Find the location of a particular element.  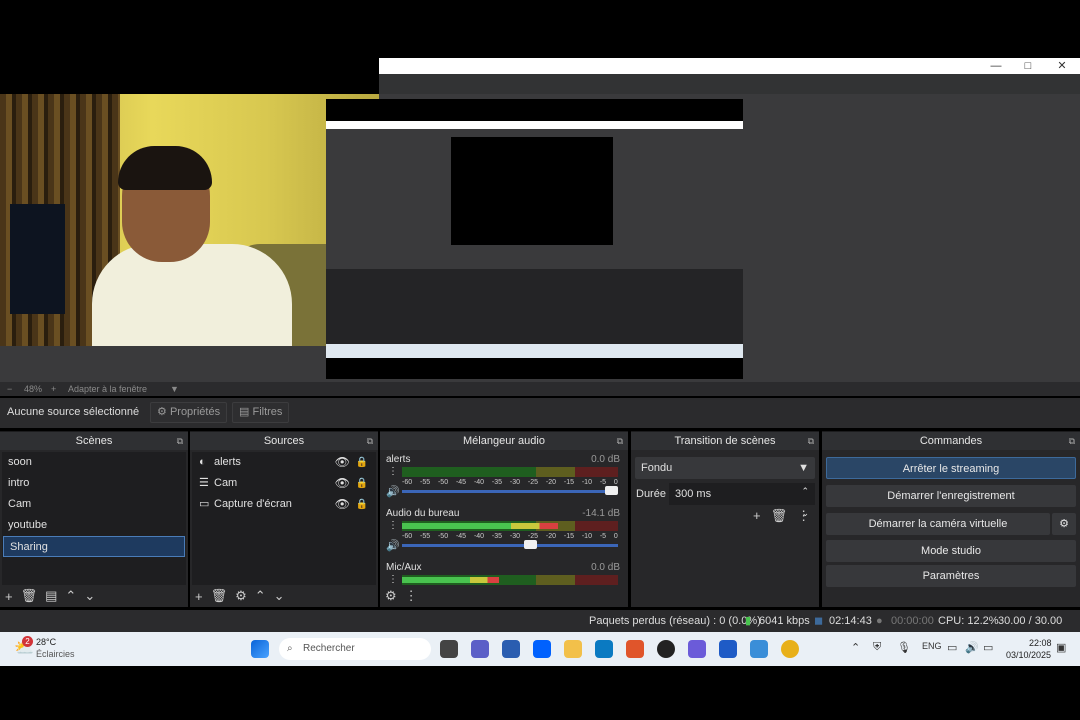

no-source-label: Aucune source sélectionné is located at coordinates (73, 412).